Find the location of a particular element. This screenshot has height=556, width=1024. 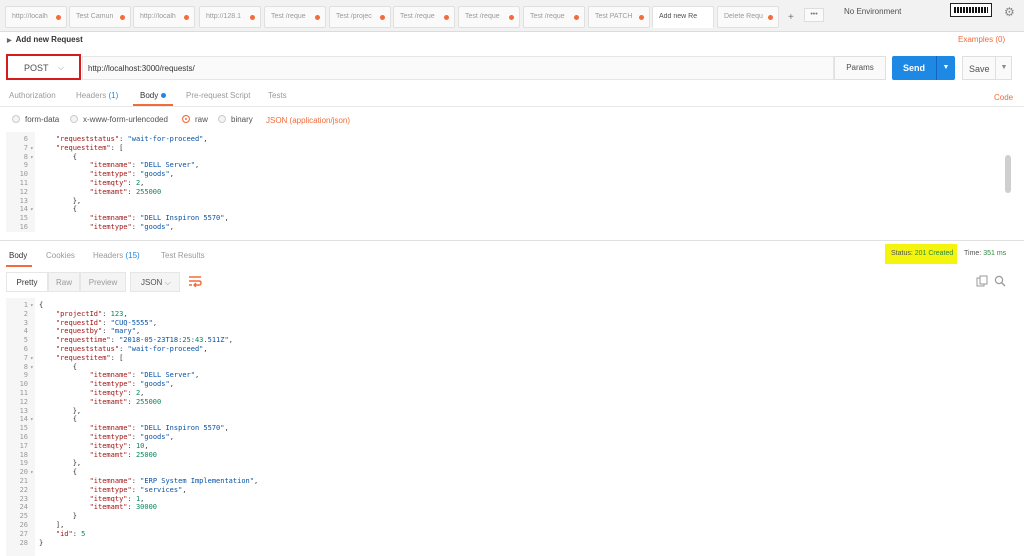

request-tab: Test PATCH is located at coordinates (619, 17).